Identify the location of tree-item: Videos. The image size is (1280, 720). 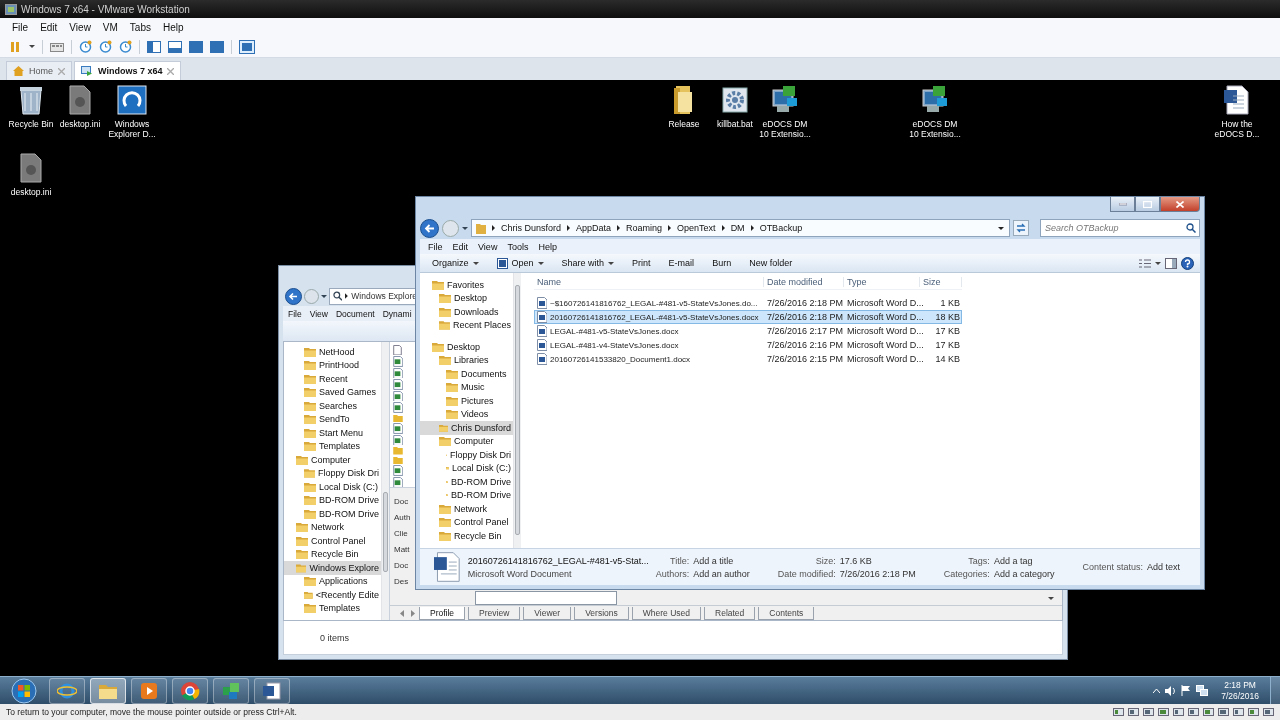
(466, 414).